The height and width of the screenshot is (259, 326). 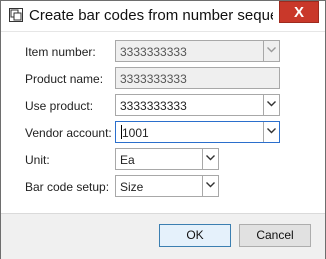 What do you see at coordinates (275, 235) in the screenshot?
I see `cancel-button: Cancel` at bounding box center [275, 235].